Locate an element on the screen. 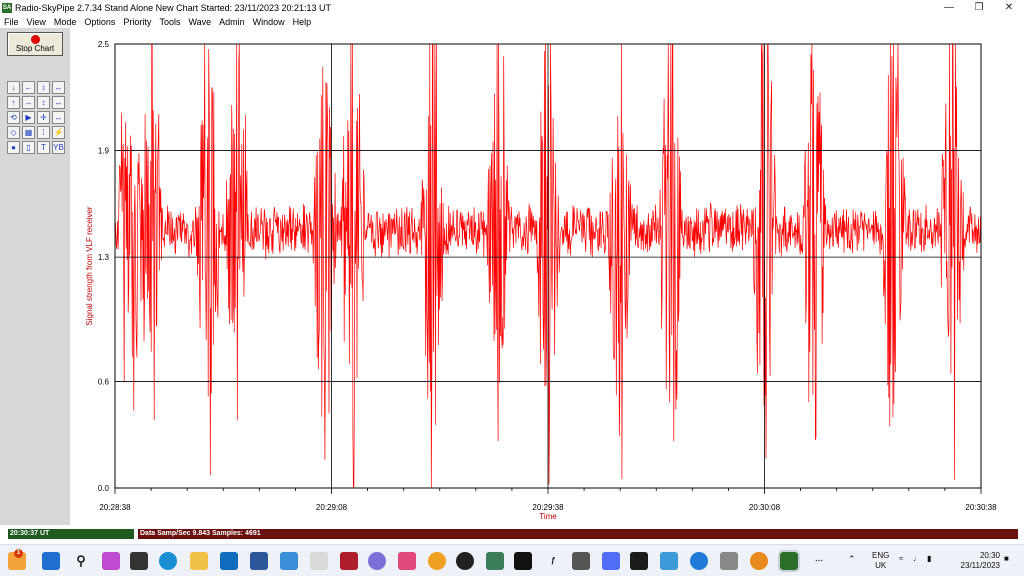  menu-tools: Tools is located at coordinates (169, 22).